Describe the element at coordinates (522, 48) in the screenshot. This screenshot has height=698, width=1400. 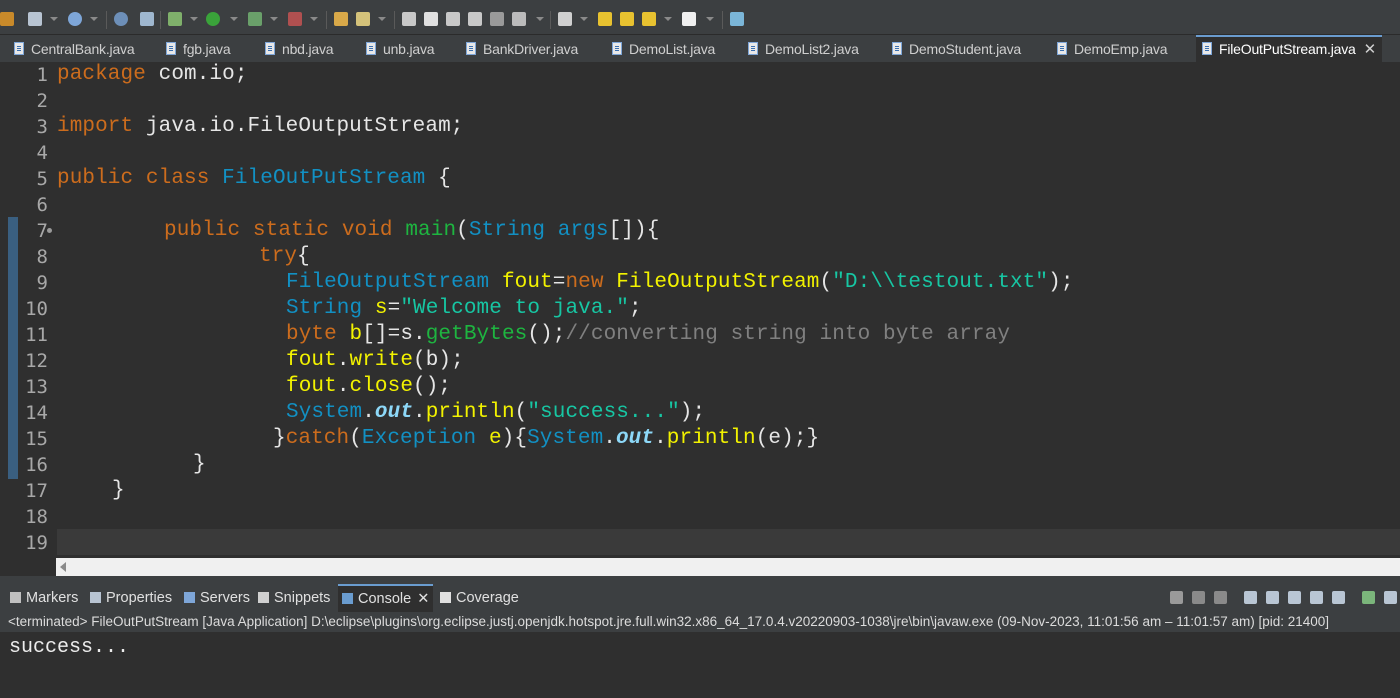
I see `tab-bankdriver: BankDriver.java` at that location.